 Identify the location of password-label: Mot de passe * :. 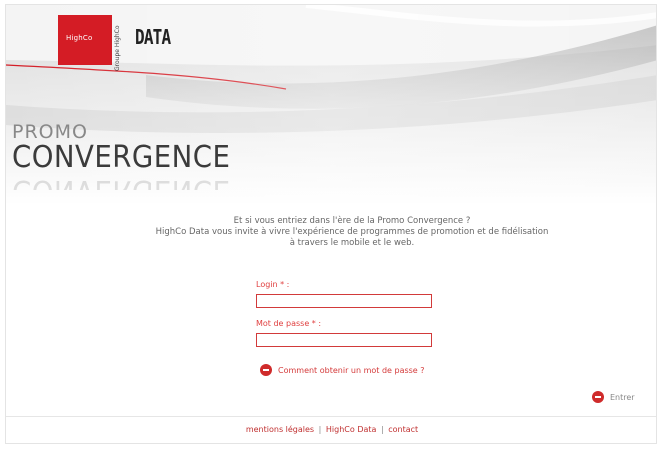
(289, 323).